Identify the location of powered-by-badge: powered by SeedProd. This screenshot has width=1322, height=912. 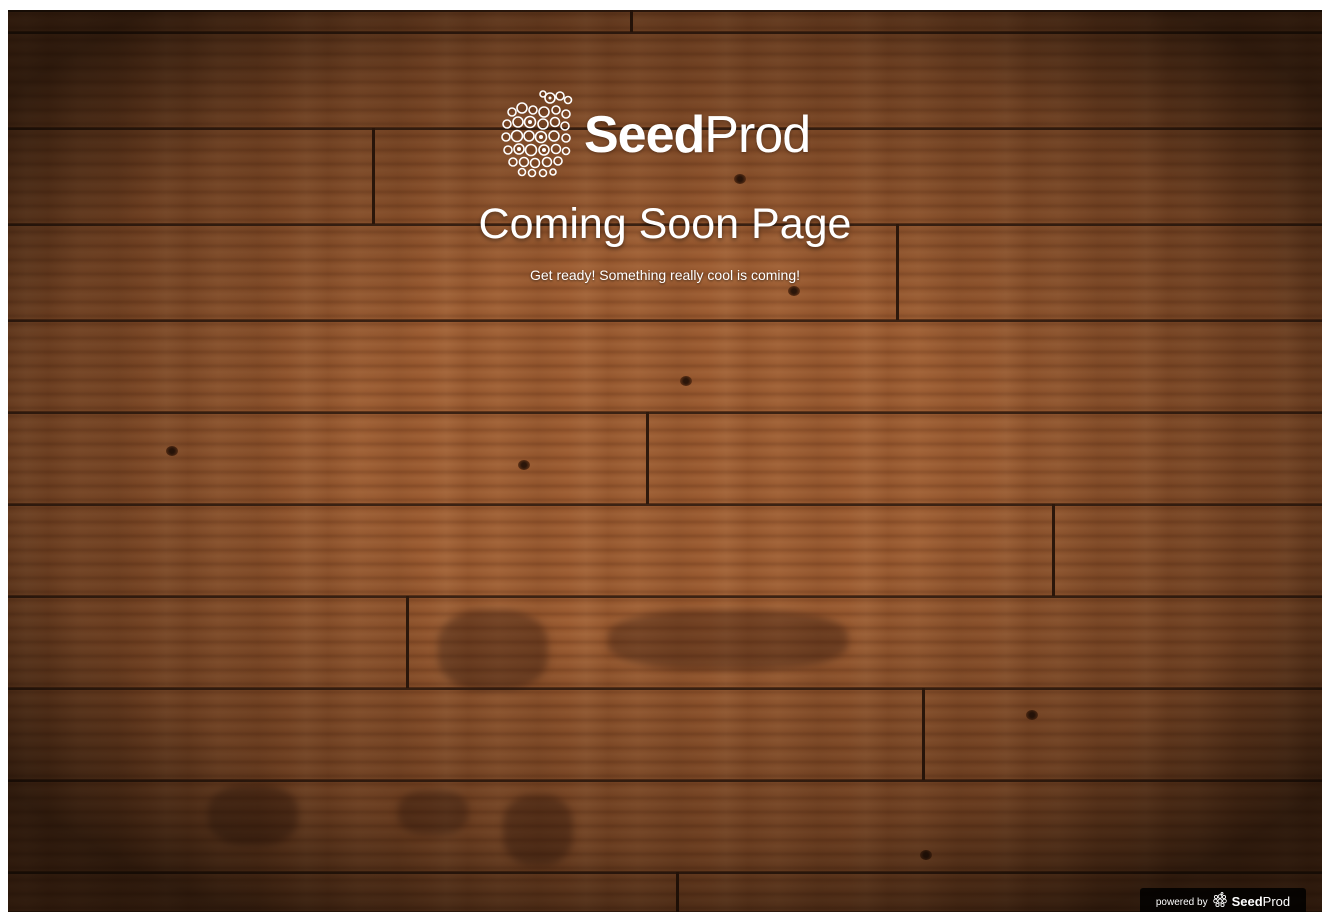
(1223, 900).